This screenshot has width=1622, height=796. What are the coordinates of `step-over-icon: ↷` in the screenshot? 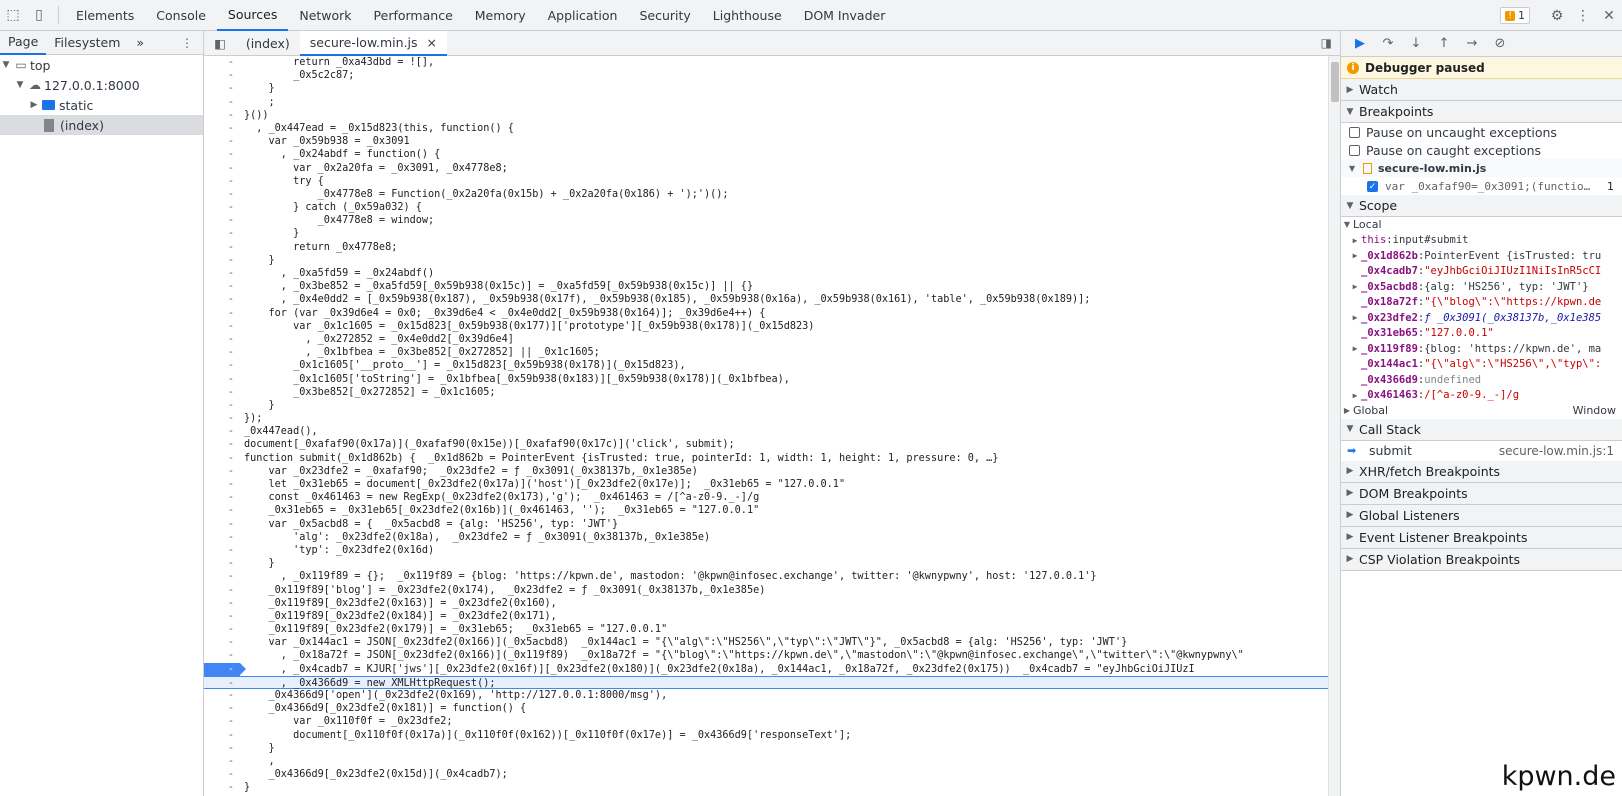 It's located at (1388, 44).